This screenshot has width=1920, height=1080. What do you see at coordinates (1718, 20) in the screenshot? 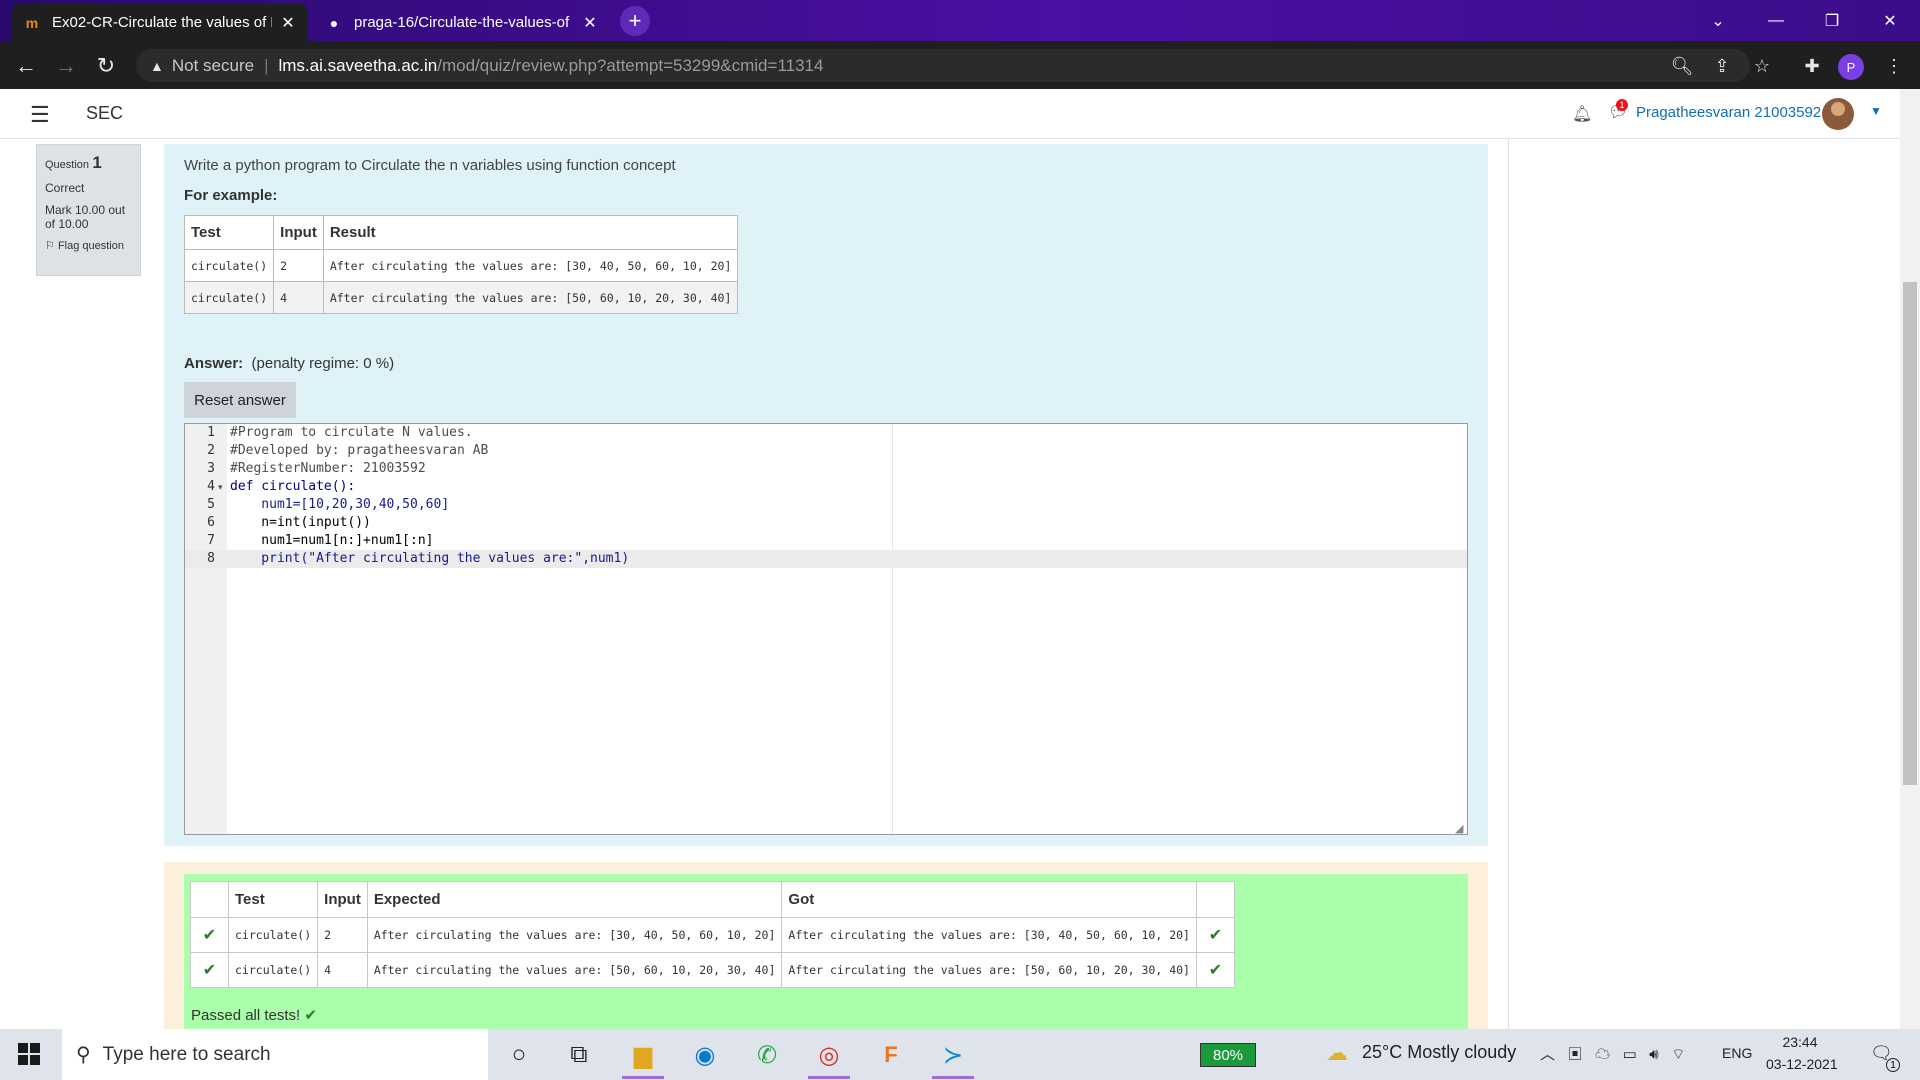
I see `tab-search-icon: ⌄` at bounding box center [1718, 20].